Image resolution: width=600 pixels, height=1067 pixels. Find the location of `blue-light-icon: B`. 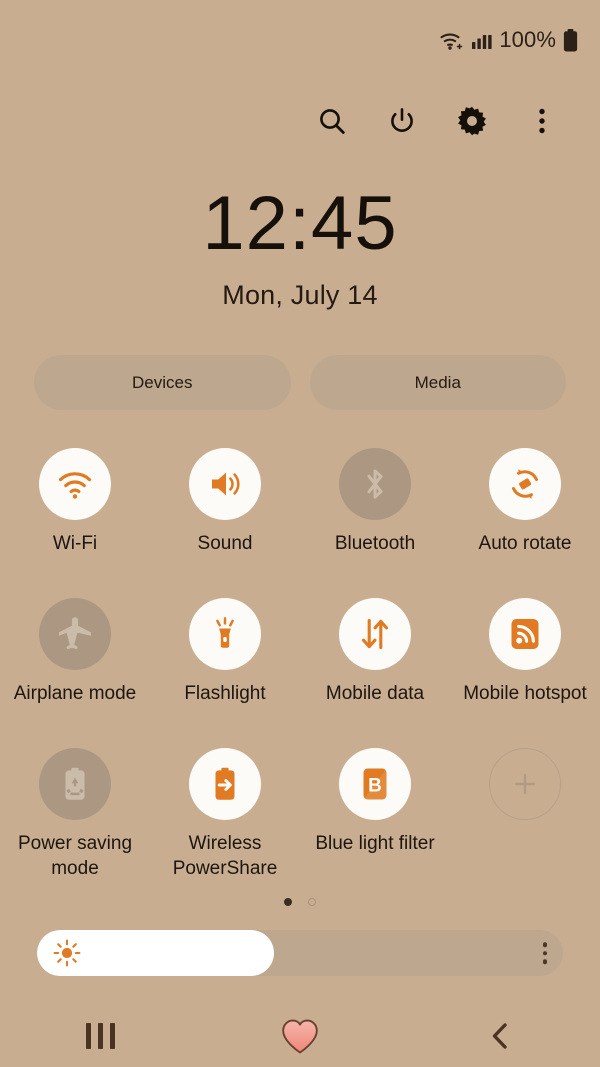

blue-light-icon: B is located at coordinates (375, 784).